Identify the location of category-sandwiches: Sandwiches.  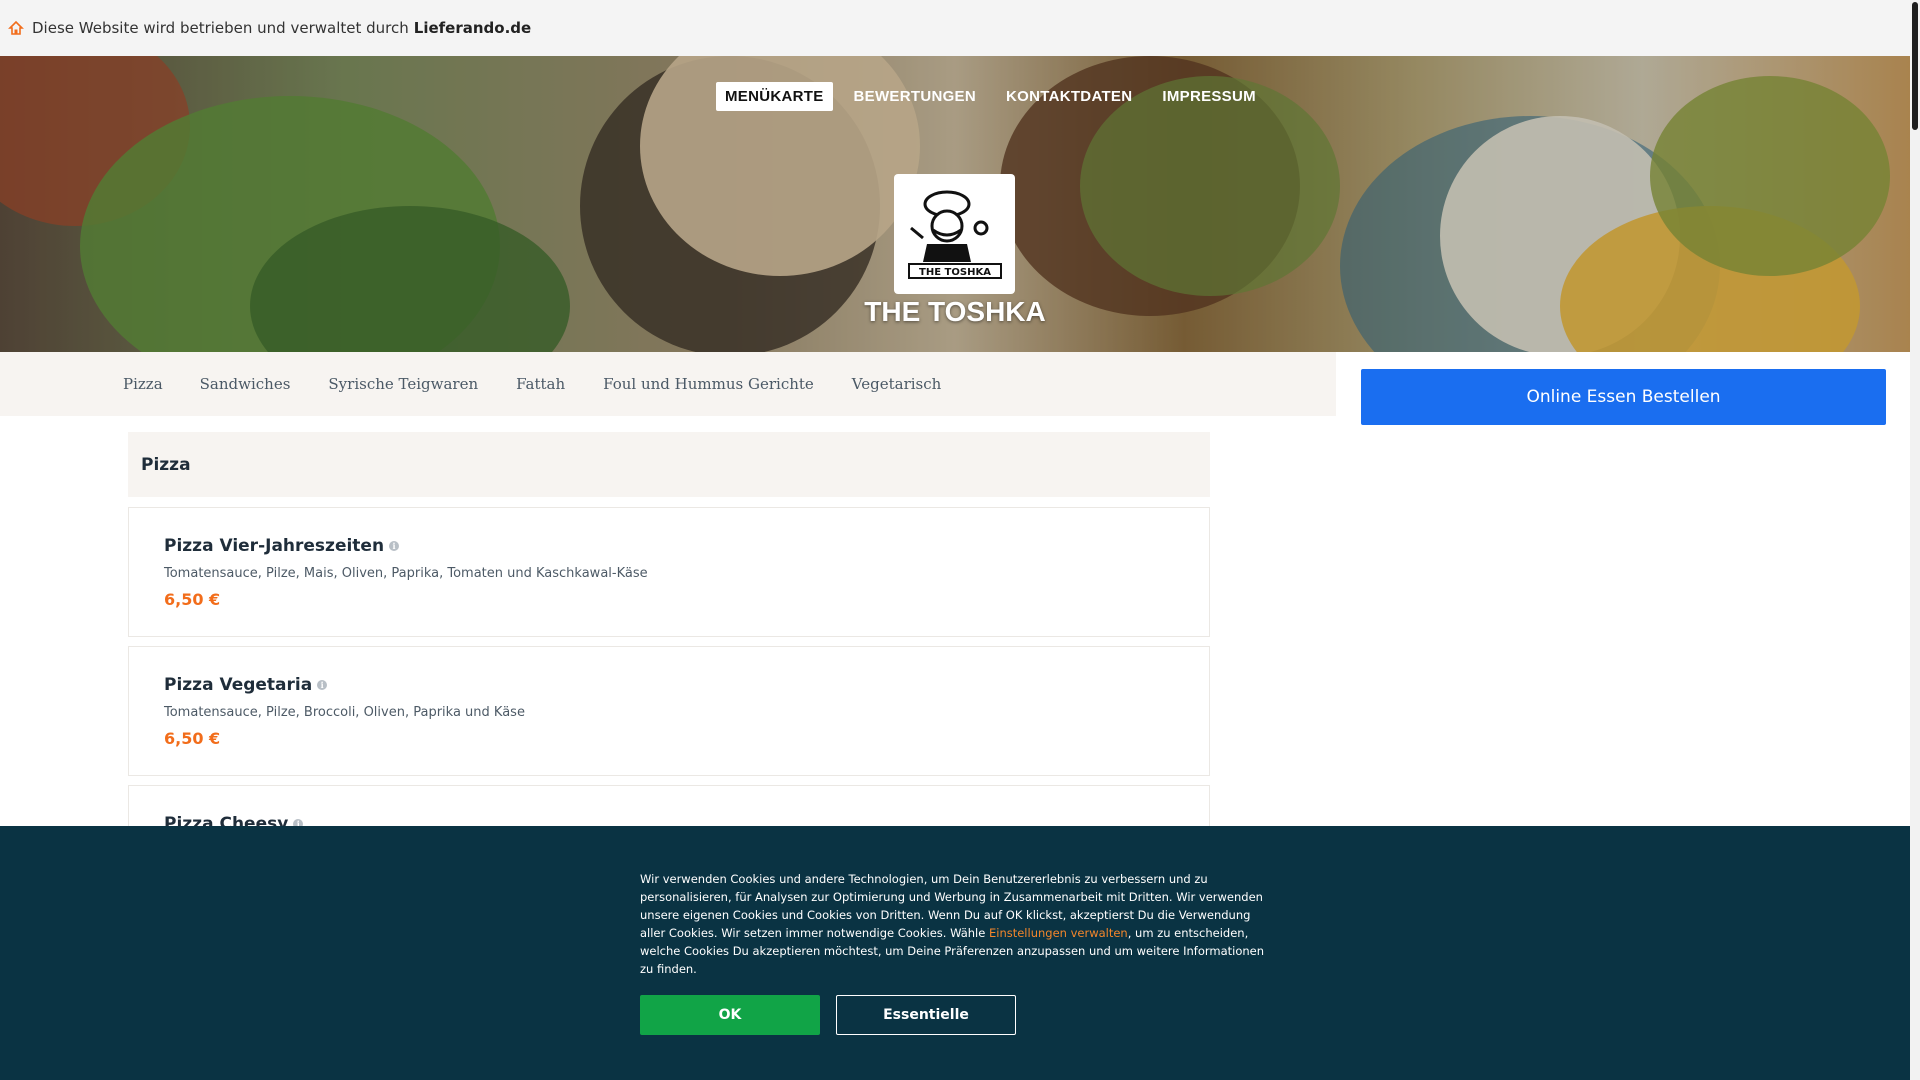
(245, 384).